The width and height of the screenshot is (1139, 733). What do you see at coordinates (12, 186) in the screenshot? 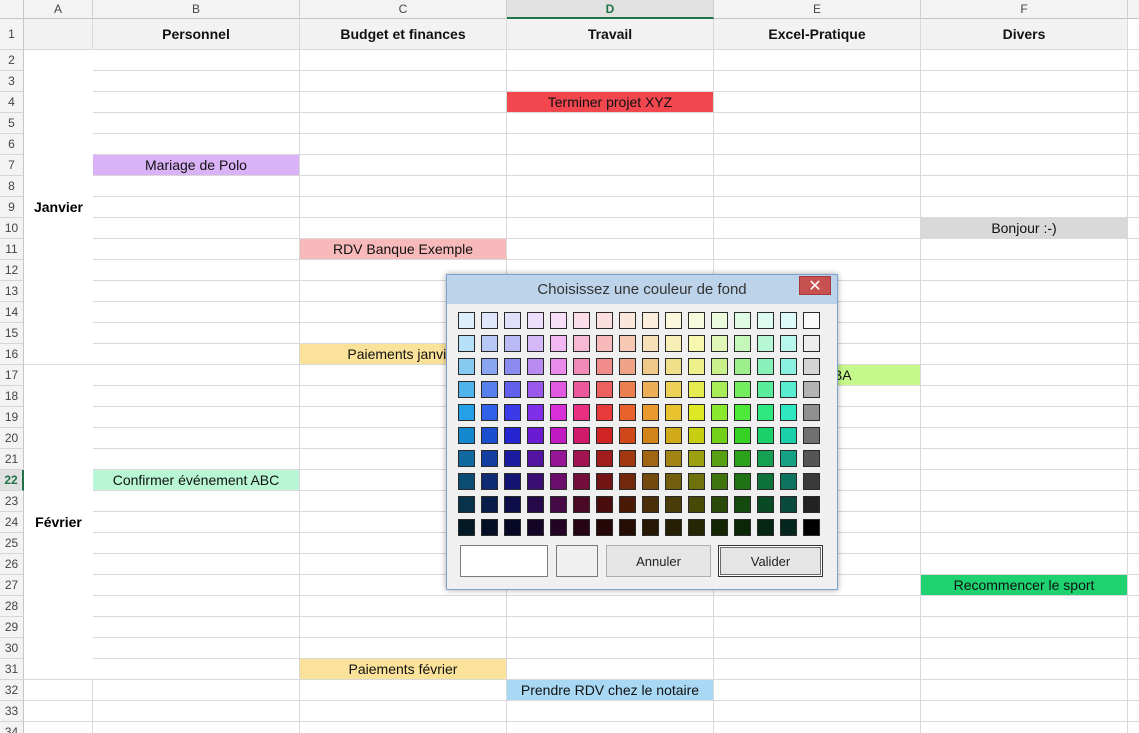
I see `row-header: 8` at bounding box center [12, 186].